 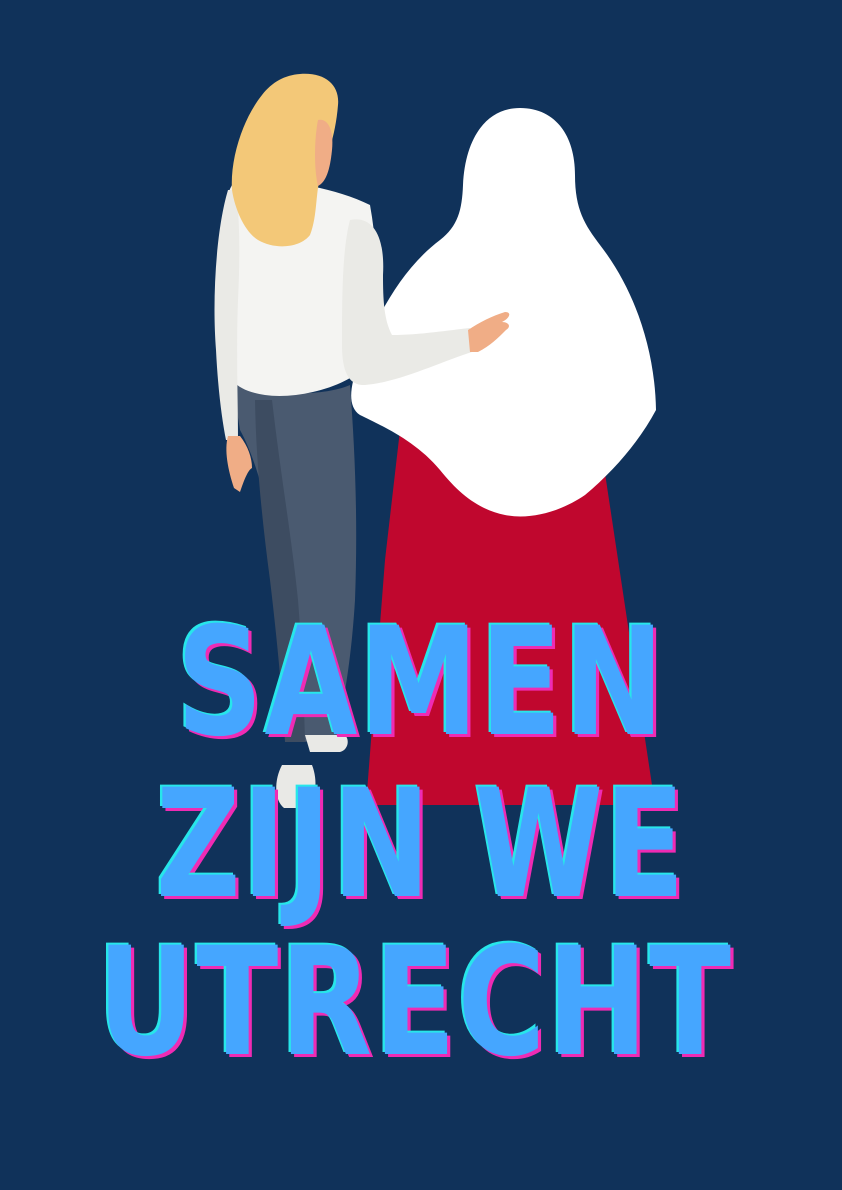 I want to click on white-hijab, so click(x=503, y=312).